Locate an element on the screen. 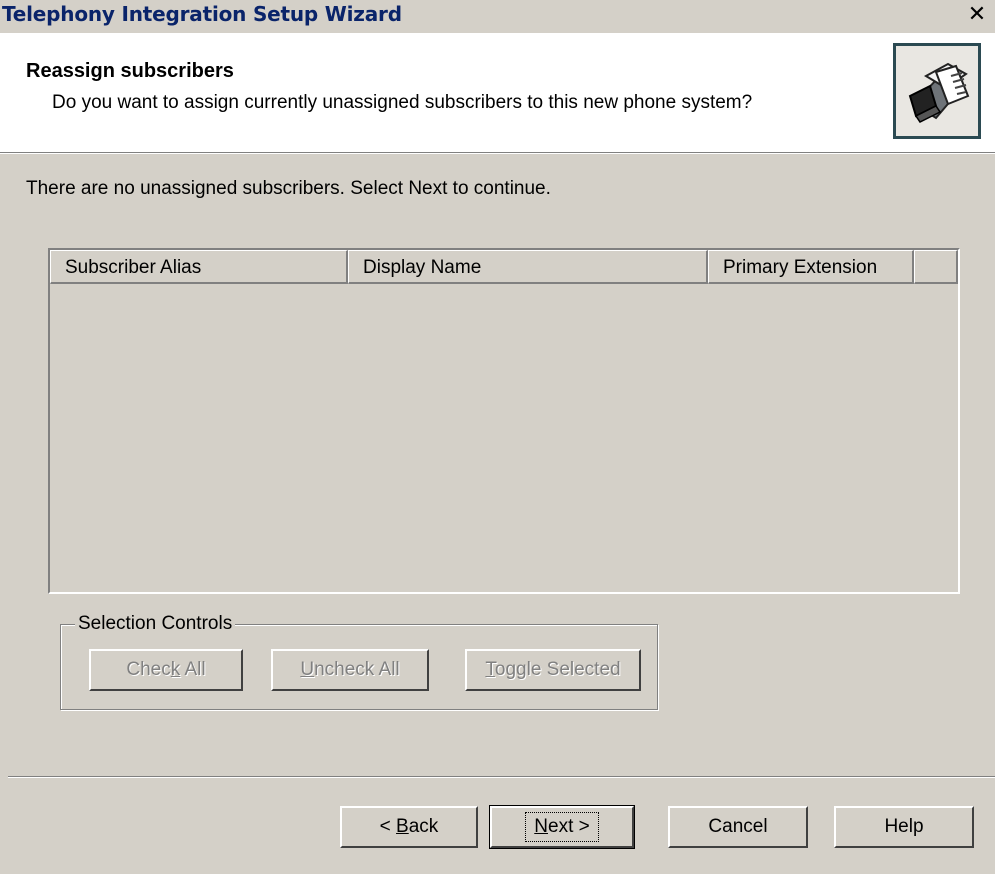 Image resolution: width=995 pixels, height=874 pixels. uncheck-all-label: Uncheck All is located at coordinates (350, 669).